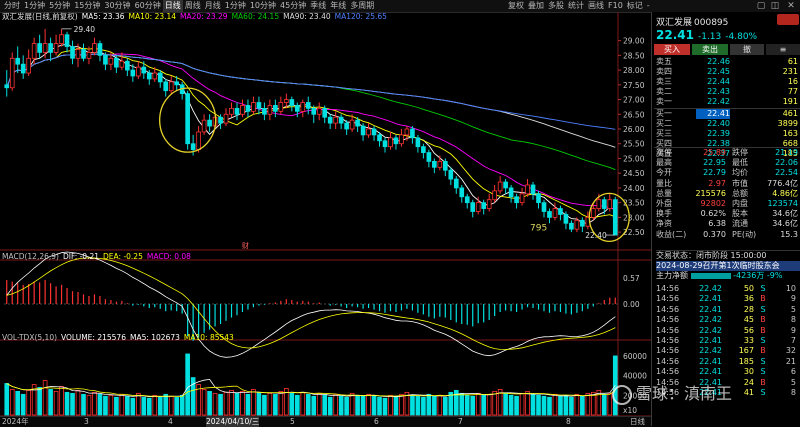 The image size is (800, 427). I want to click on tab-period: 5分钟, so click(59, 6).